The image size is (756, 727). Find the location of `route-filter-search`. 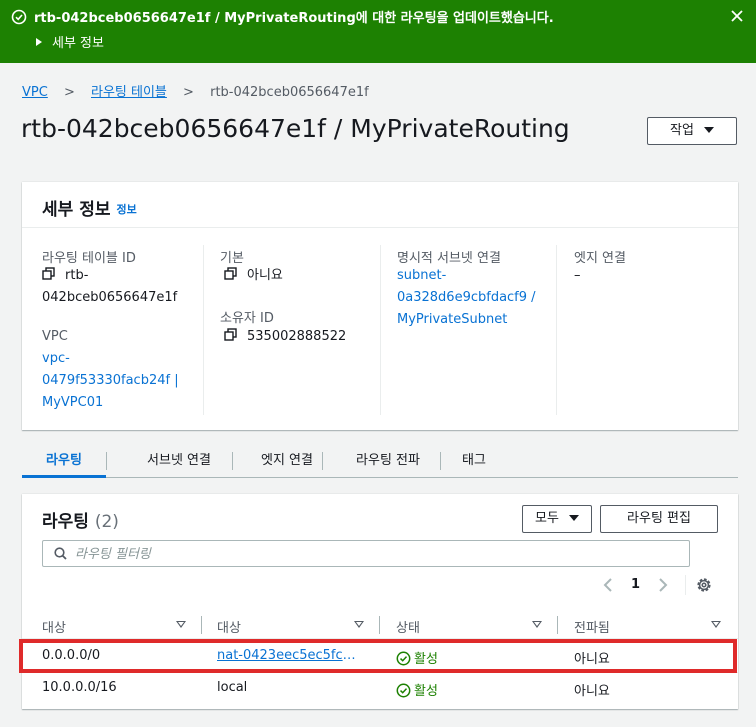

route-filter-search is located at coordinates (366, 553).